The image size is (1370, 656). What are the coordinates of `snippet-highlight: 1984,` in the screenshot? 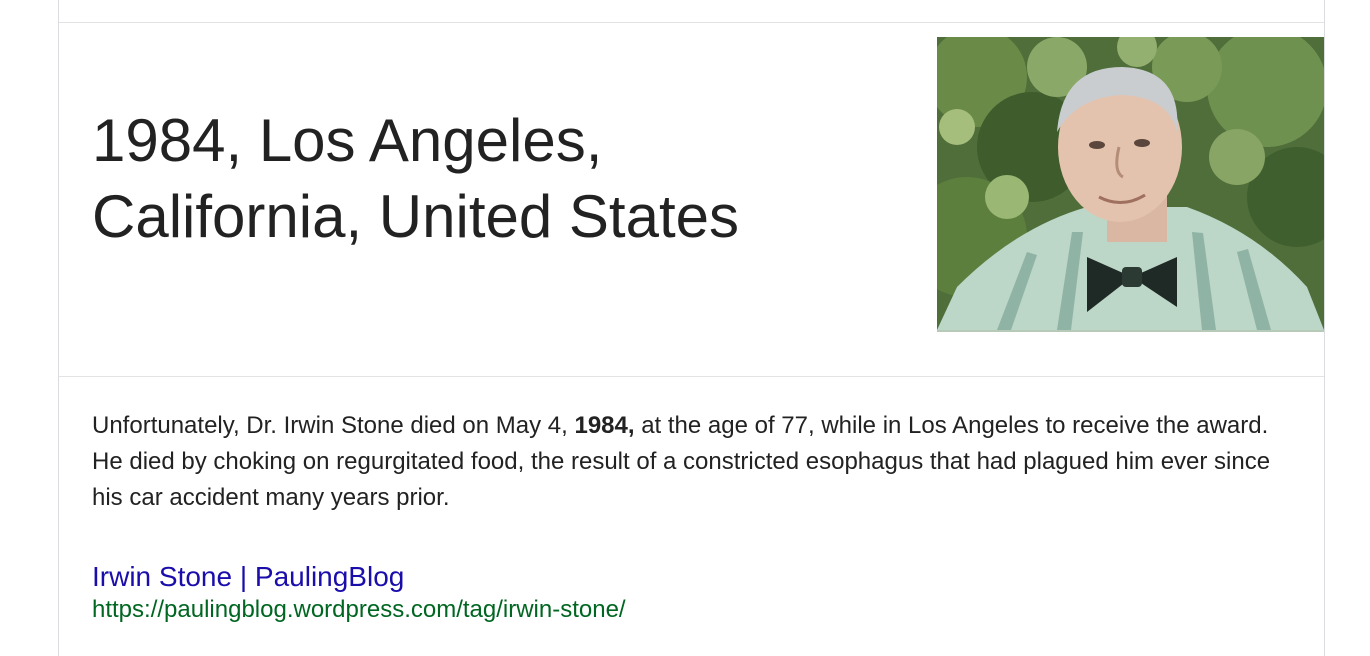 It's located at (604, 425).